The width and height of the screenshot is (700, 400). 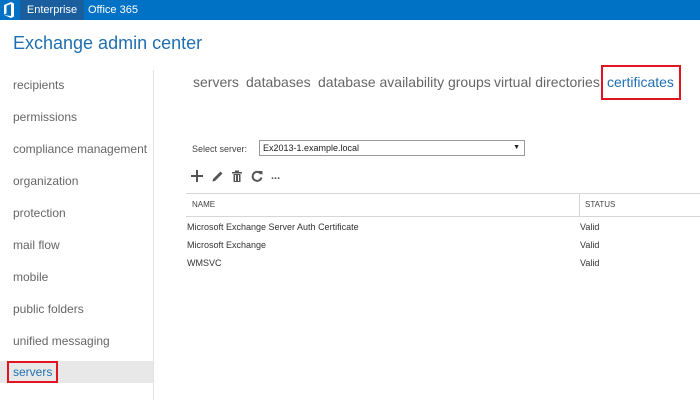 What do you see at coordinates (76, 341) in the screenshot?
I see `nav-item-unified-messaging: unified messaging` at bounding box center [76, 341].